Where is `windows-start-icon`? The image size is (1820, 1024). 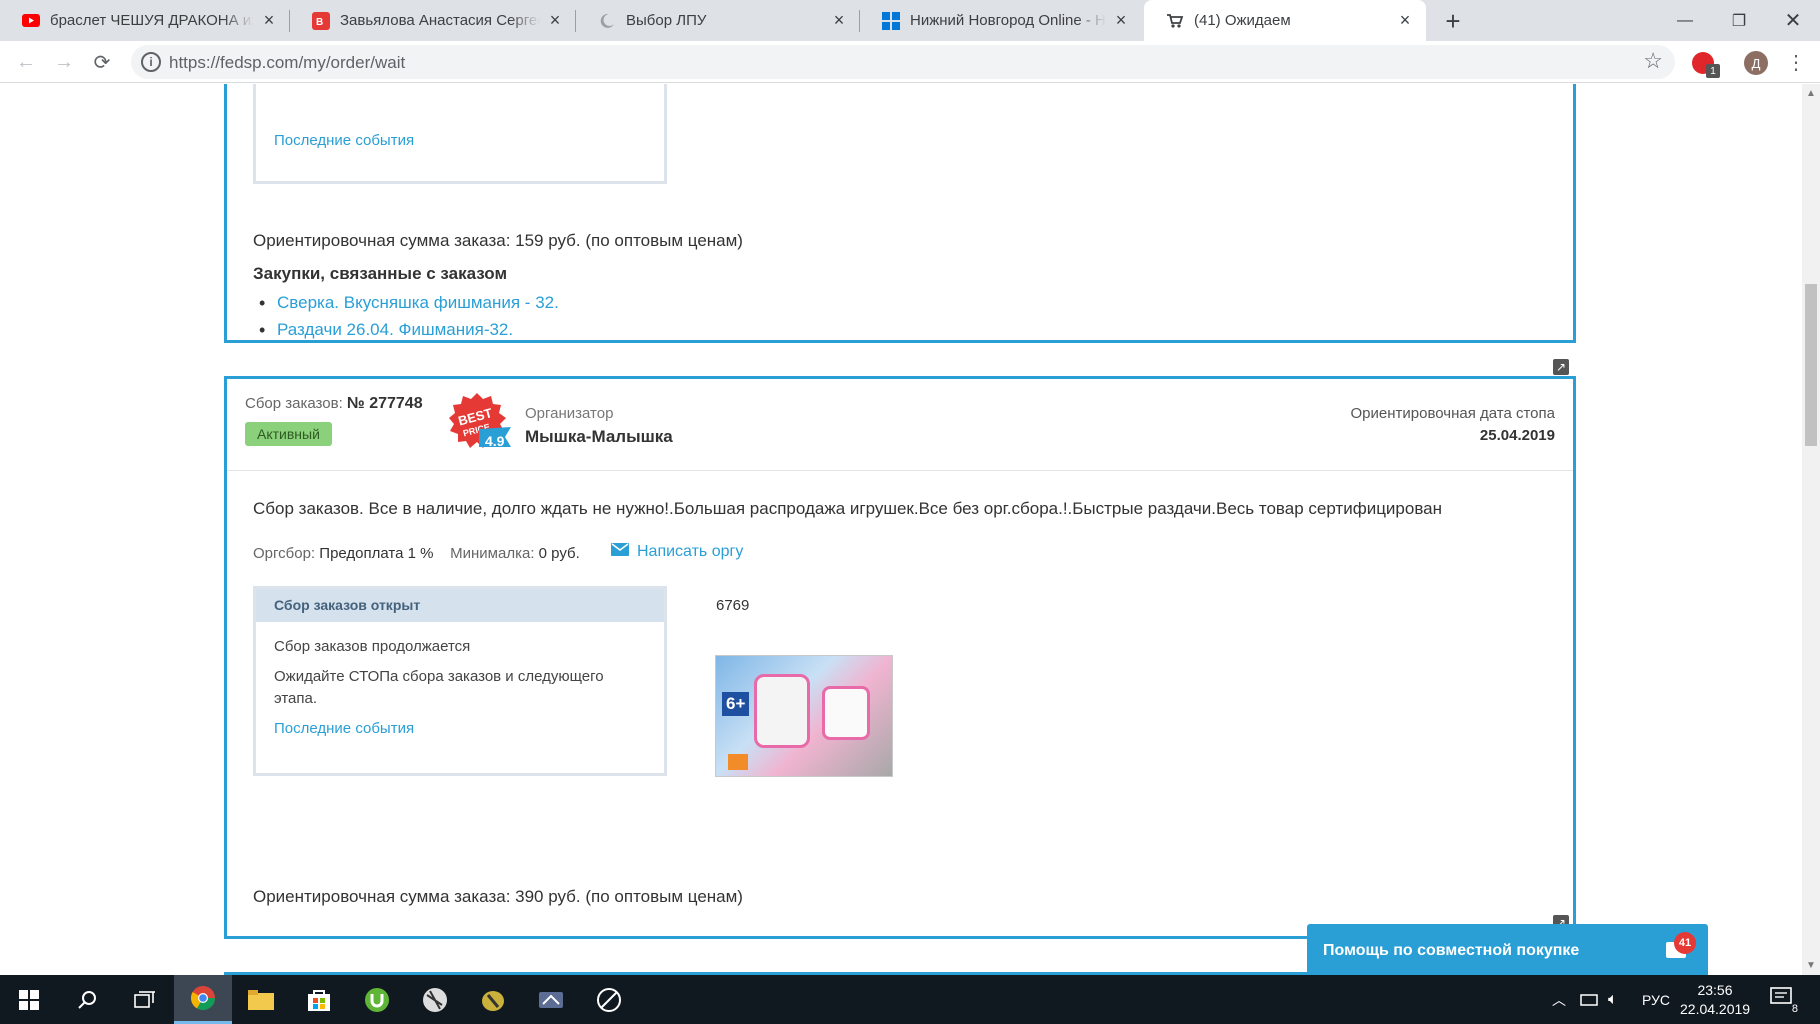
windows-start-icon is located at coordinates (29, 999).